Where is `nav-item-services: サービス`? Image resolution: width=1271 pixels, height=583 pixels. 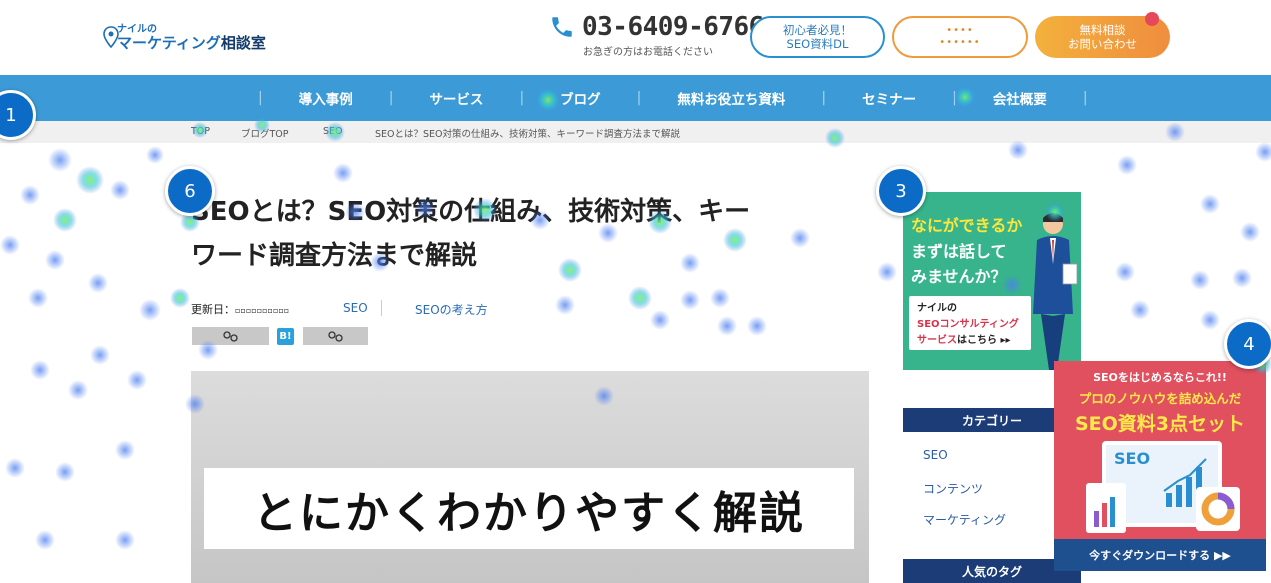
nav-item-services: サービス is located at coordinates (456, 98).